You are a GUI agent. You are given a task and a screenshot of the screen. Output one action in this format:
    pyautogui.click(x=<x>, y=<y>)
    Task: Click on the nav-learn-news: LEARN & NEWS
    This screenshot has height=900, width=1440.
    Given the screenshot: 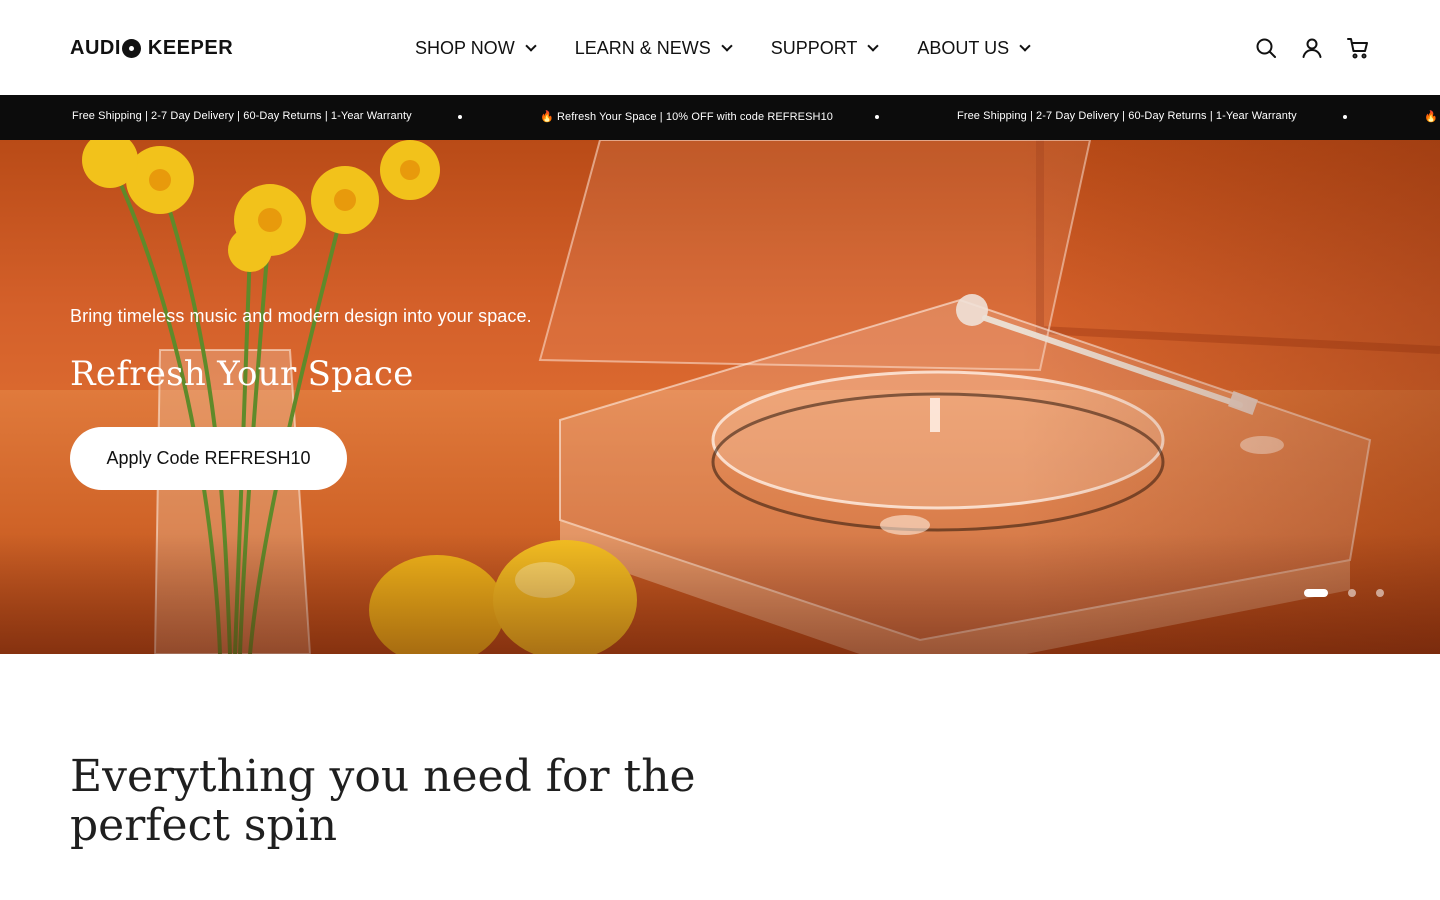 What is the action you would take?
    pyautogui.click(x=653, y=48)
    